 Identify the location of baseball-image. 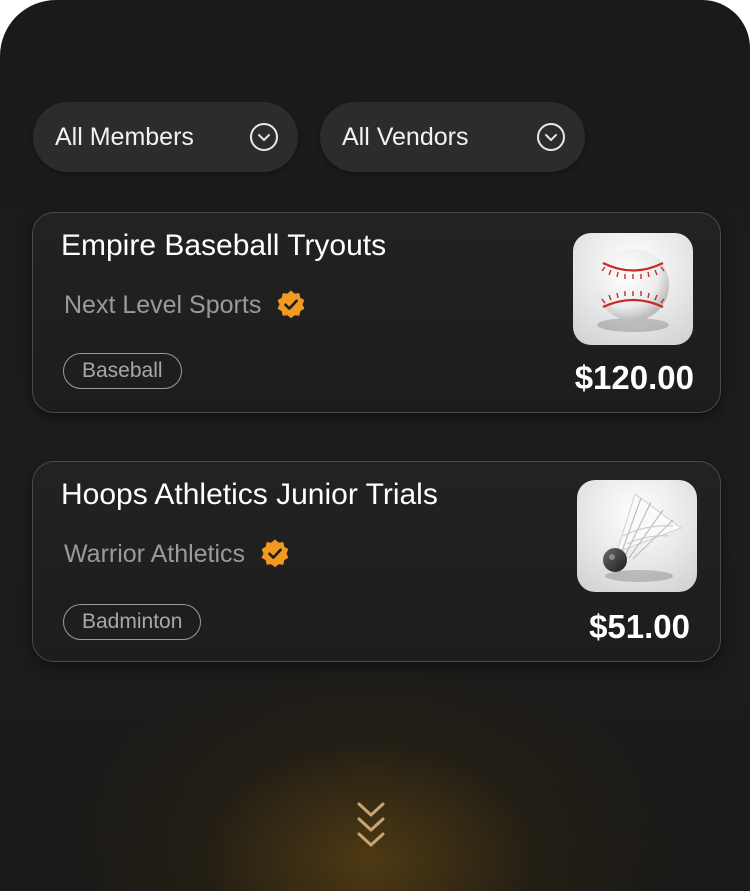
(633, 289).